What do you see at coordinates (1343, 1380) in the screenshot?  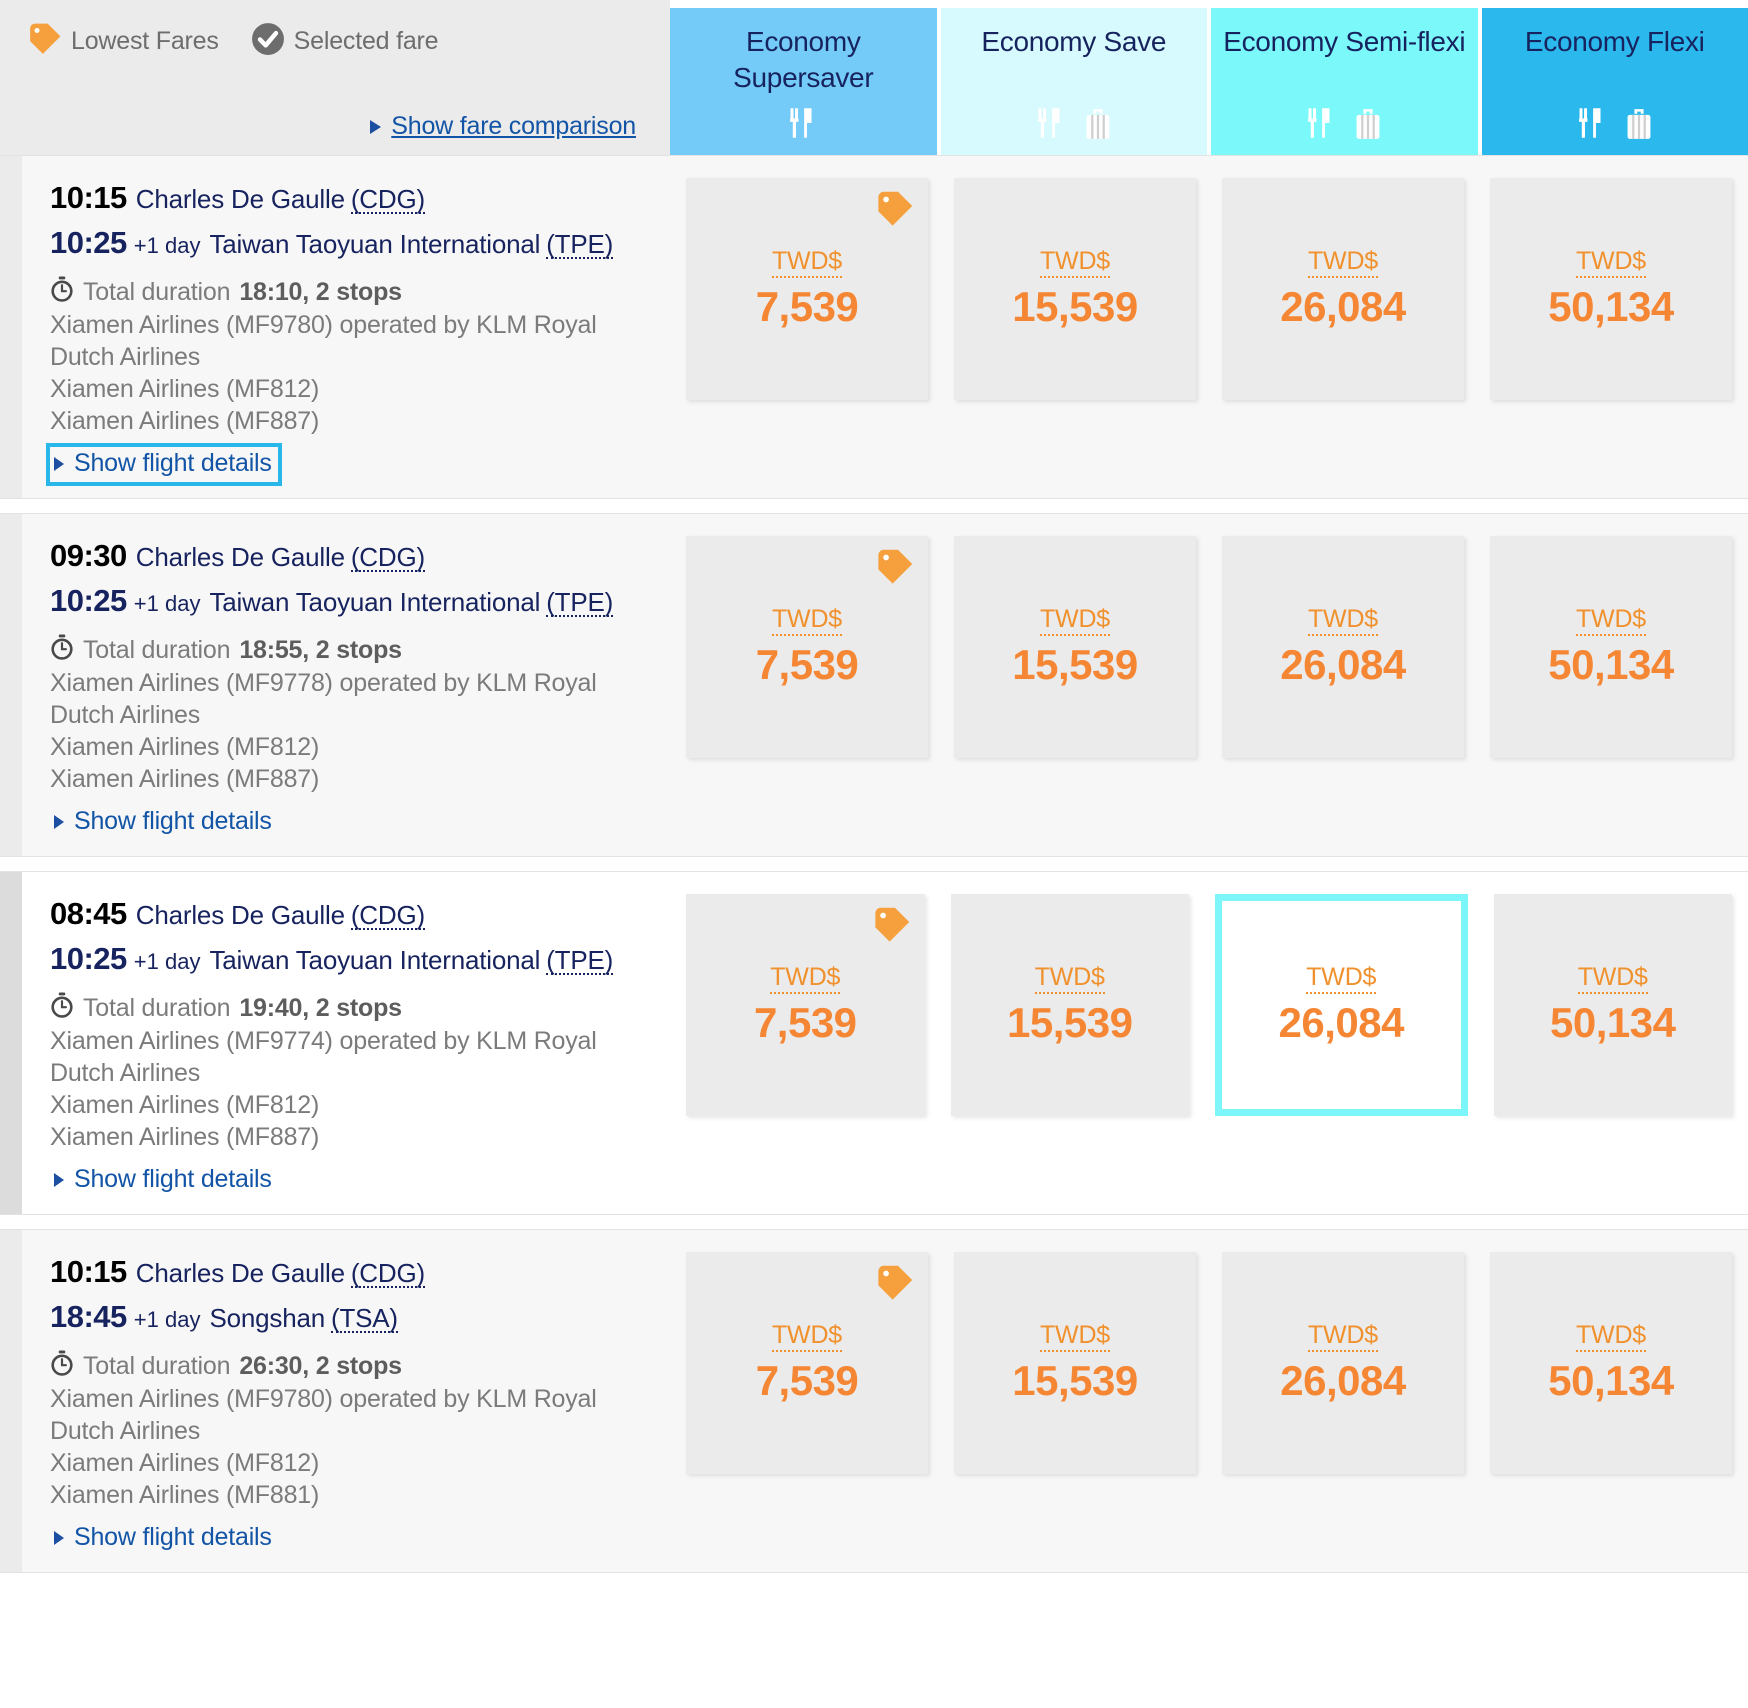 I see `fare-price-amount: 26,084` at bounding box center [1343, 1380].